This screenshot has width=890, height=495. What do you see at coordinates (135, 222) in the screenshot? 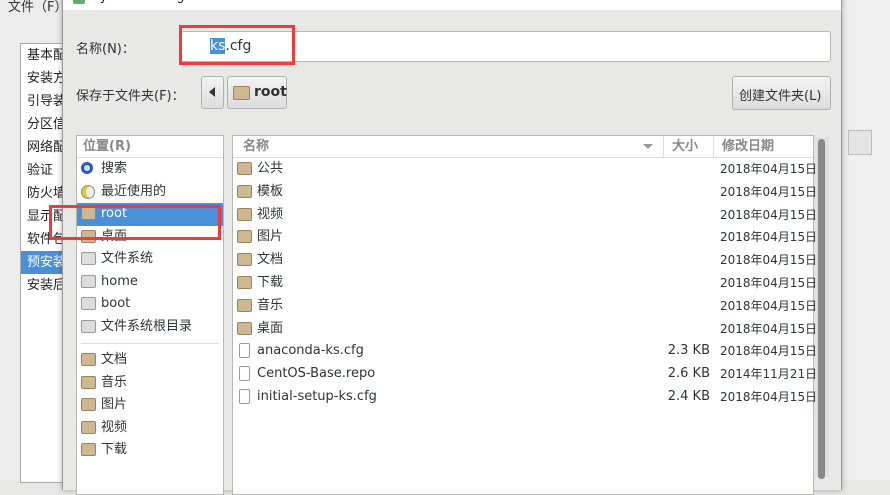
I see `annotation-box-root` at bounding box center [135, 222].